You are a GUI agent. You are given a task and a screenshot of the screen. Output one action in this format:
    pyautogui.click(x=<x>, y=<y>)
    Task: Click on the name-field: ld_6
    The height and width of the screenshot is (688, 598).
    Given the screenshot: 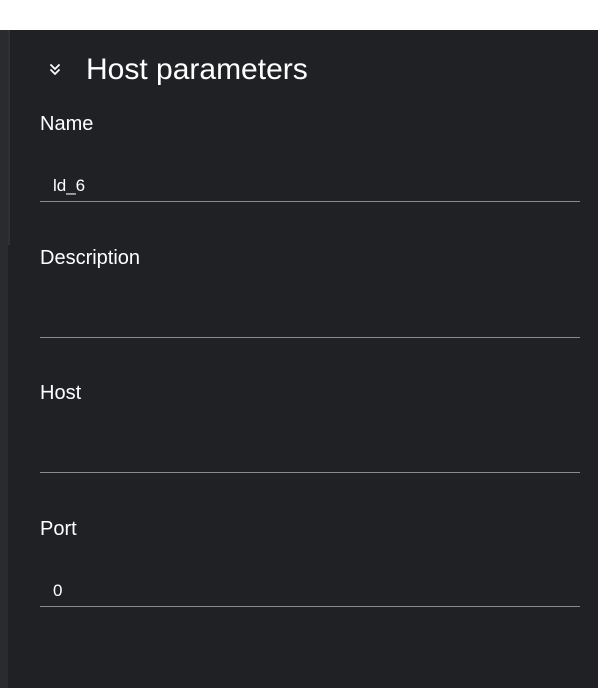 What is the action you would take?
    pyautogui.click(x=310, y=186)
    